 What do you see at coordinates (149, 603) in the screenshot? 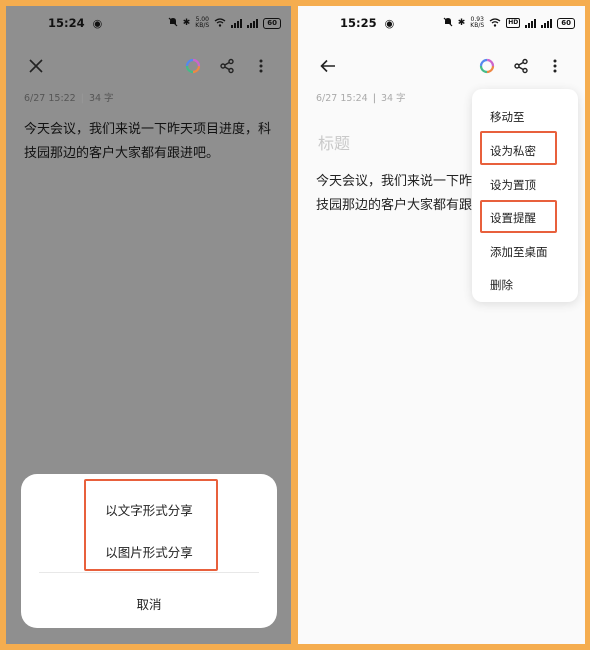
I see `cancel-button: 取消` at bounding box center [149, 603].